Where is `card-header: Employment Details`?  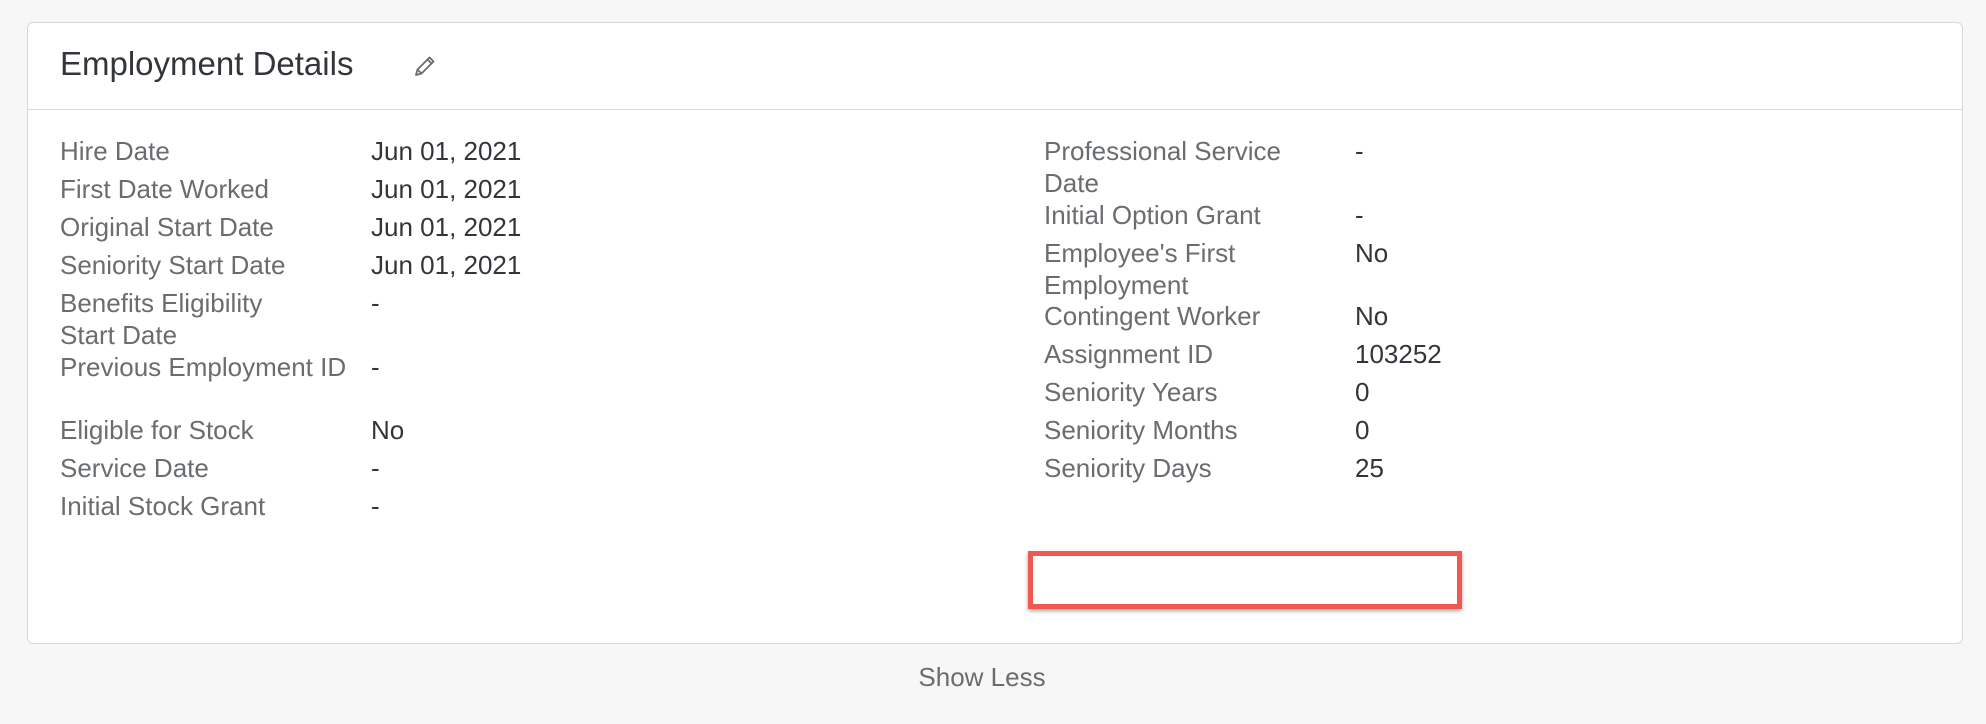 card-header: Employment Details is located at coordinates (995, 66).